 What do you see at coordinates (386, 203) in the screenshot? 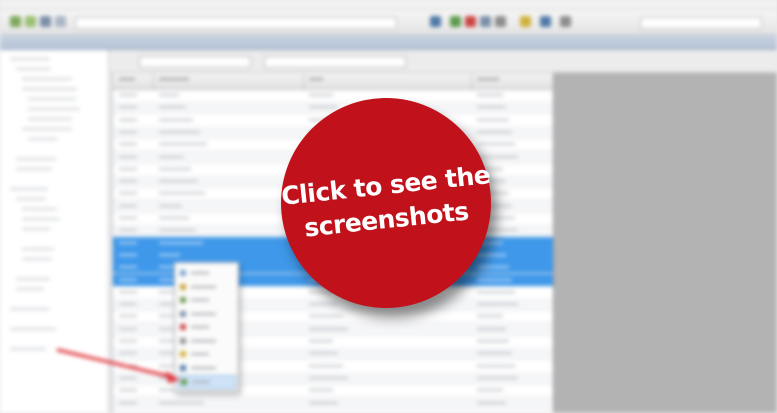
I see `see-screenshots-button: Click to see the screenshots` at bounding box center [386, 203].